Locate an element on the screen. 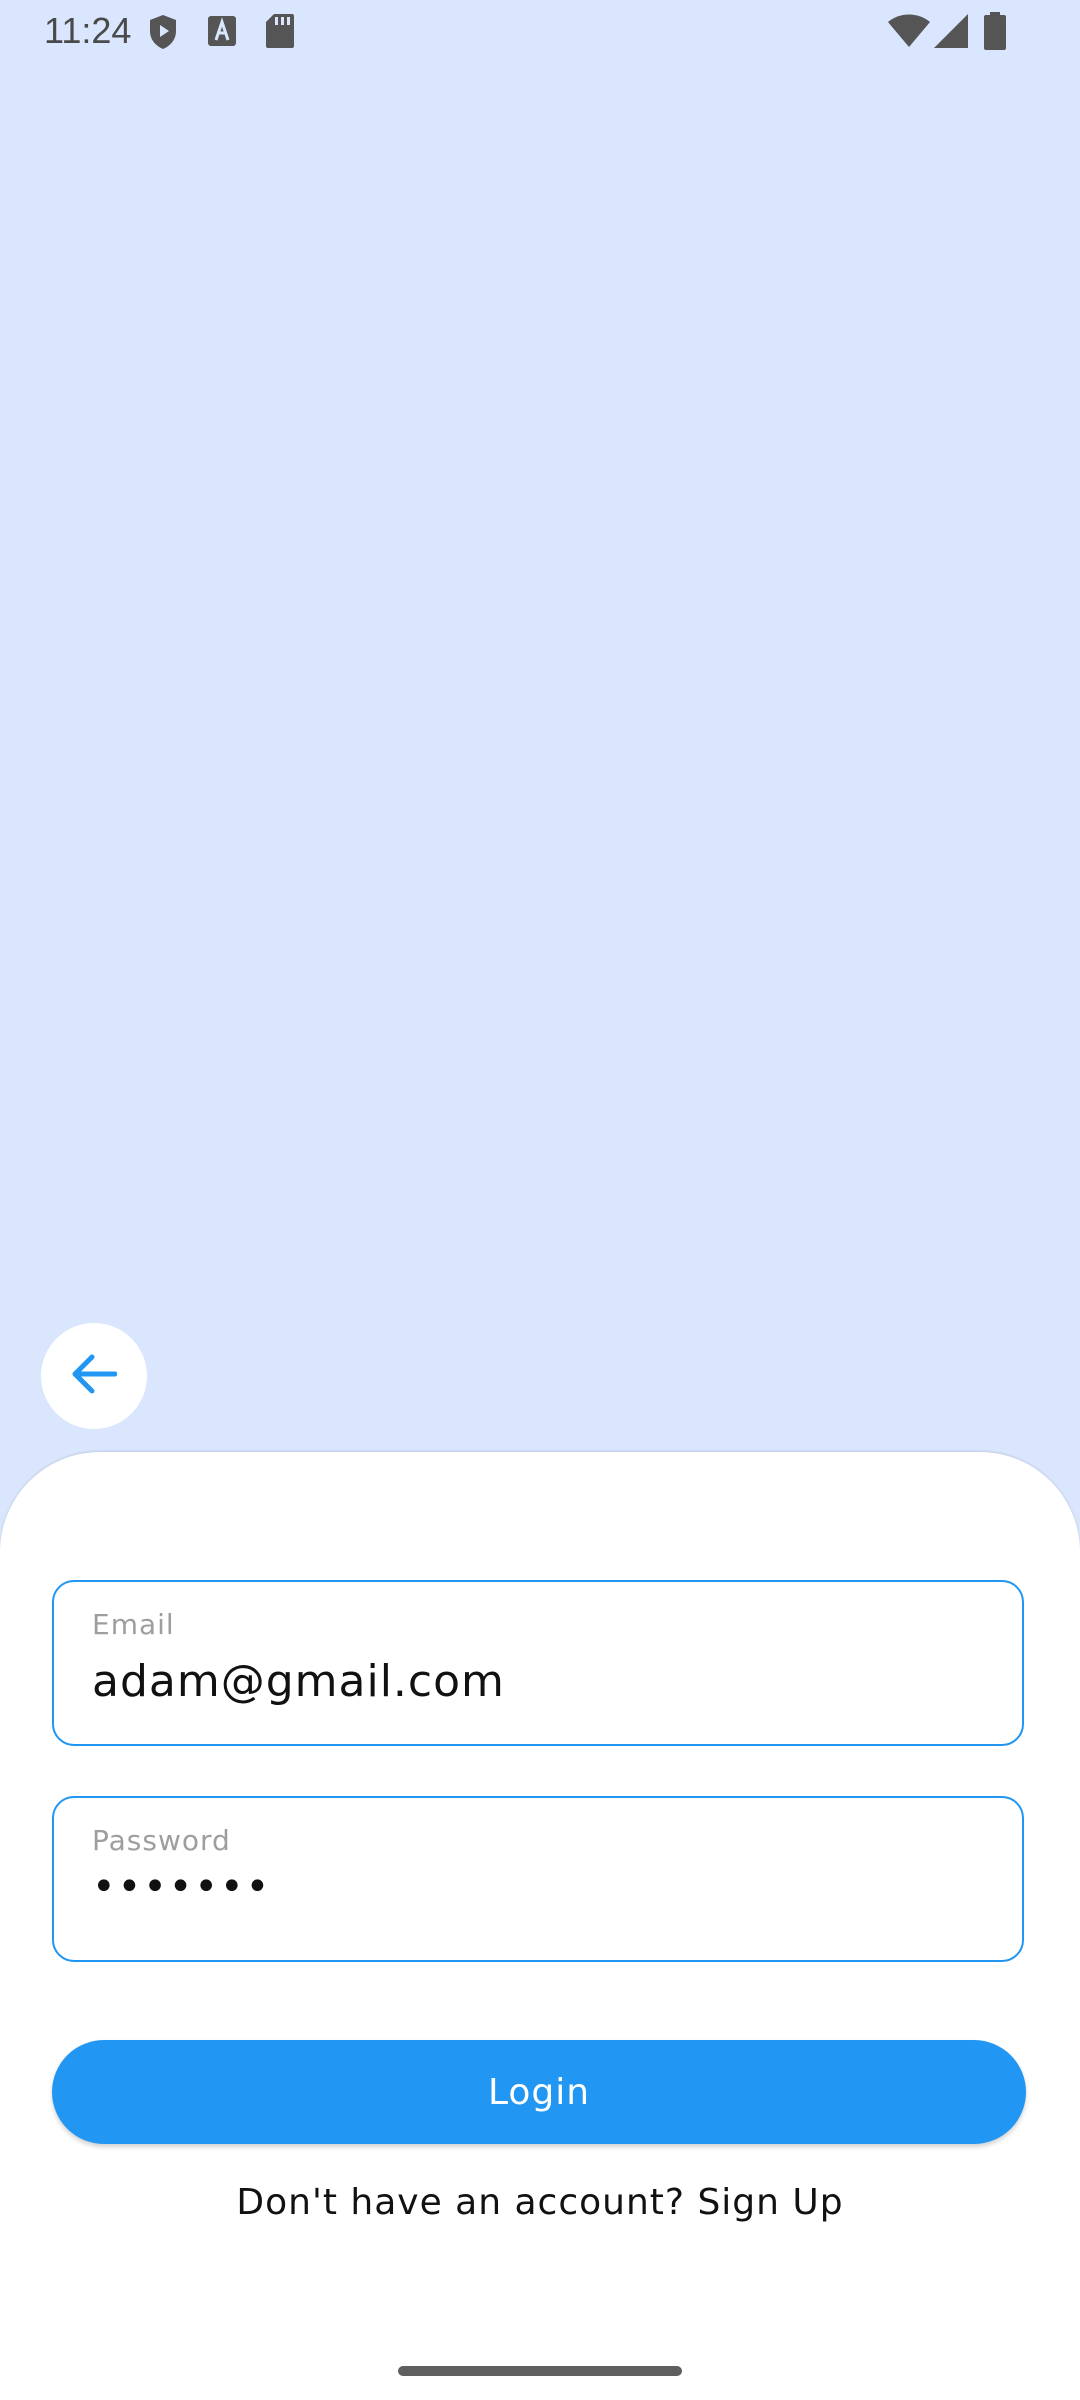  shield-icon is located at coordinates (163, 32).